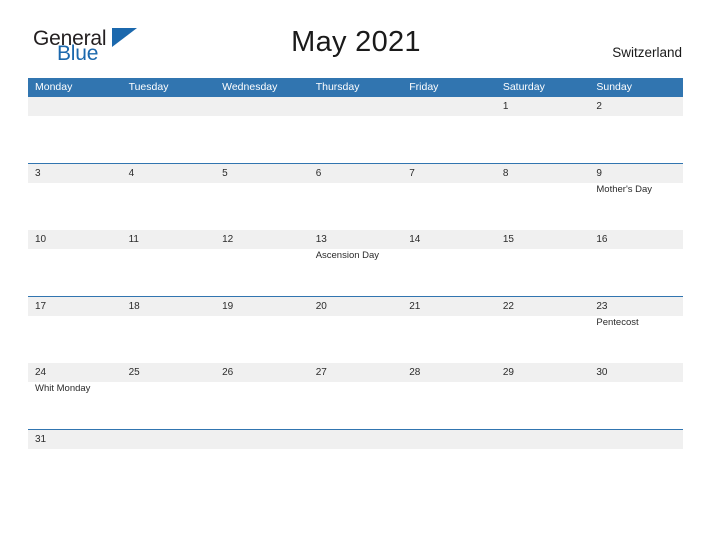  I want to click on day-cell: 8, so click(543, 173).